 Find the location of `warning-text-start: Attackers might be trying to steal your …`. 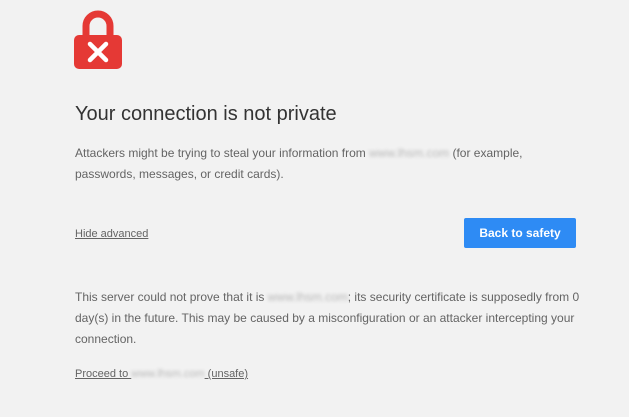

warning-text-start: Attackers might be trying to steal your … is located at coordinates (222, 153).